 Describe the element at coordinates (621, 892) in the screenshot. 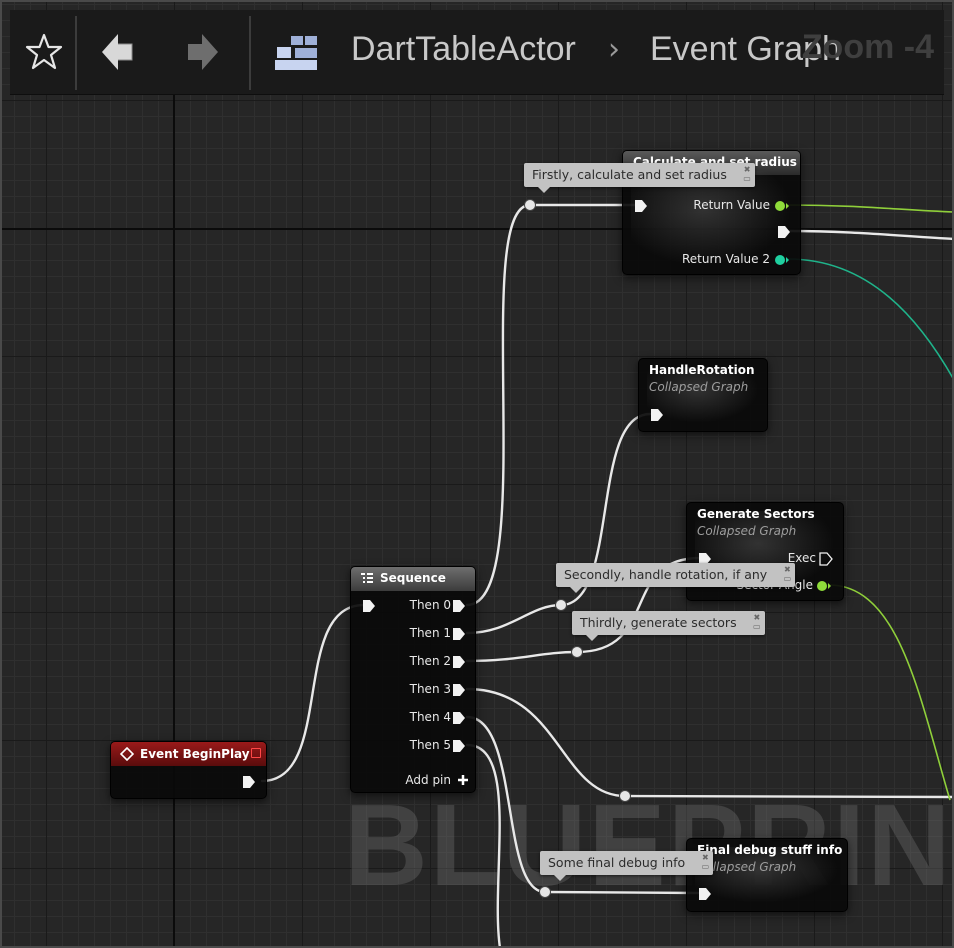

I see `wire-reroute-to-finaldebug` at that location.